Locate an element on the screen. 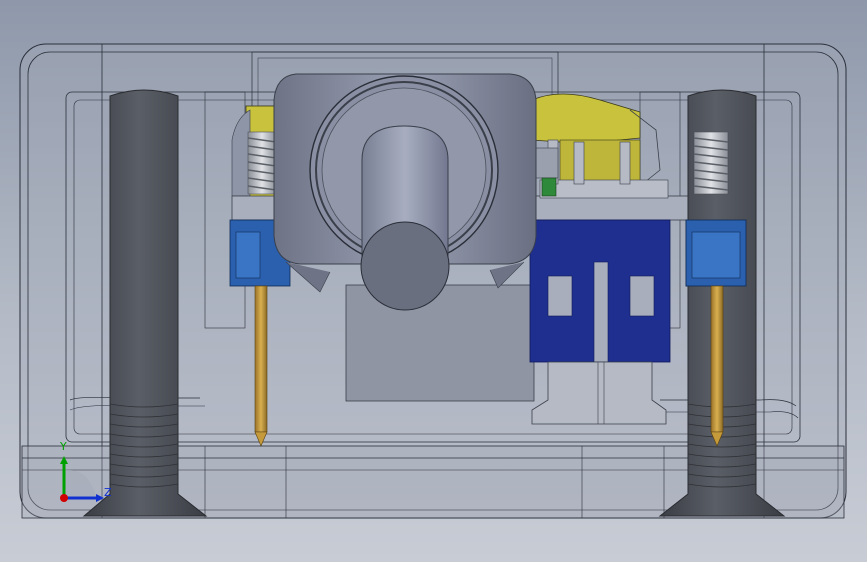  orientation-triad: Y Z is located at coordinates (87, 475).